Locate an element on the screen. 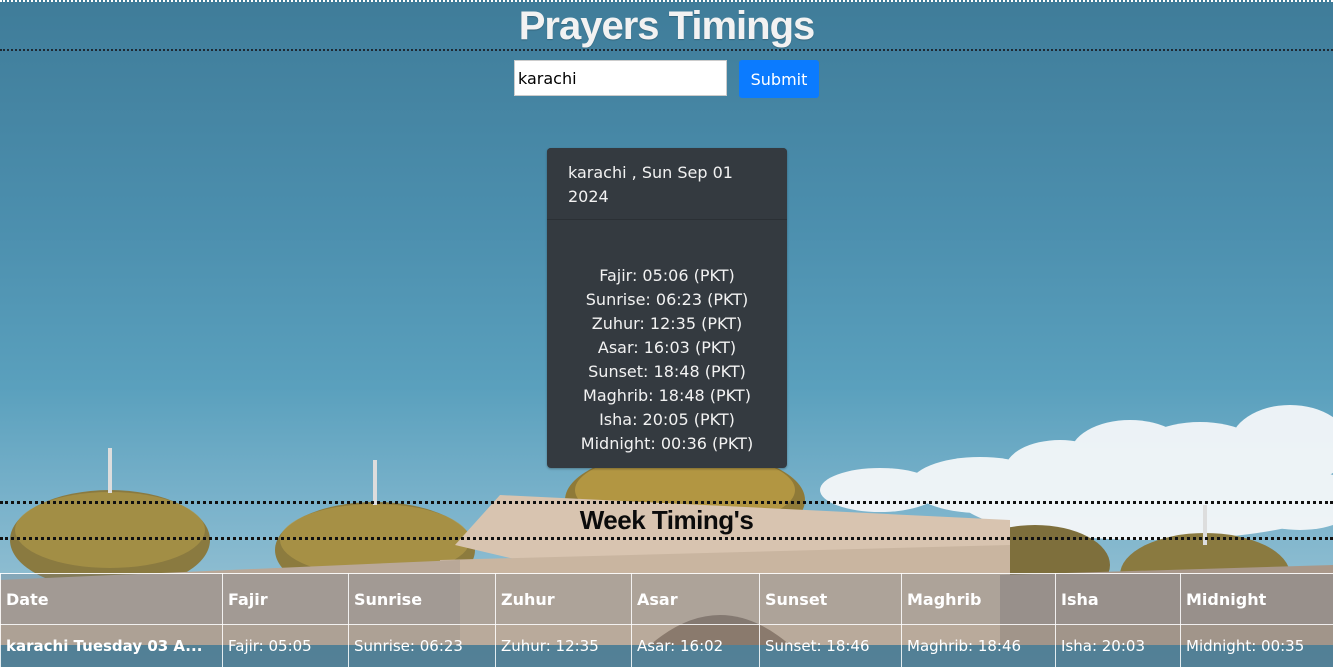 This screenshot has height=667, width=1333. timing-sunset: Sunset: 18:48 (PKT) is located at coordinates (667, 372).